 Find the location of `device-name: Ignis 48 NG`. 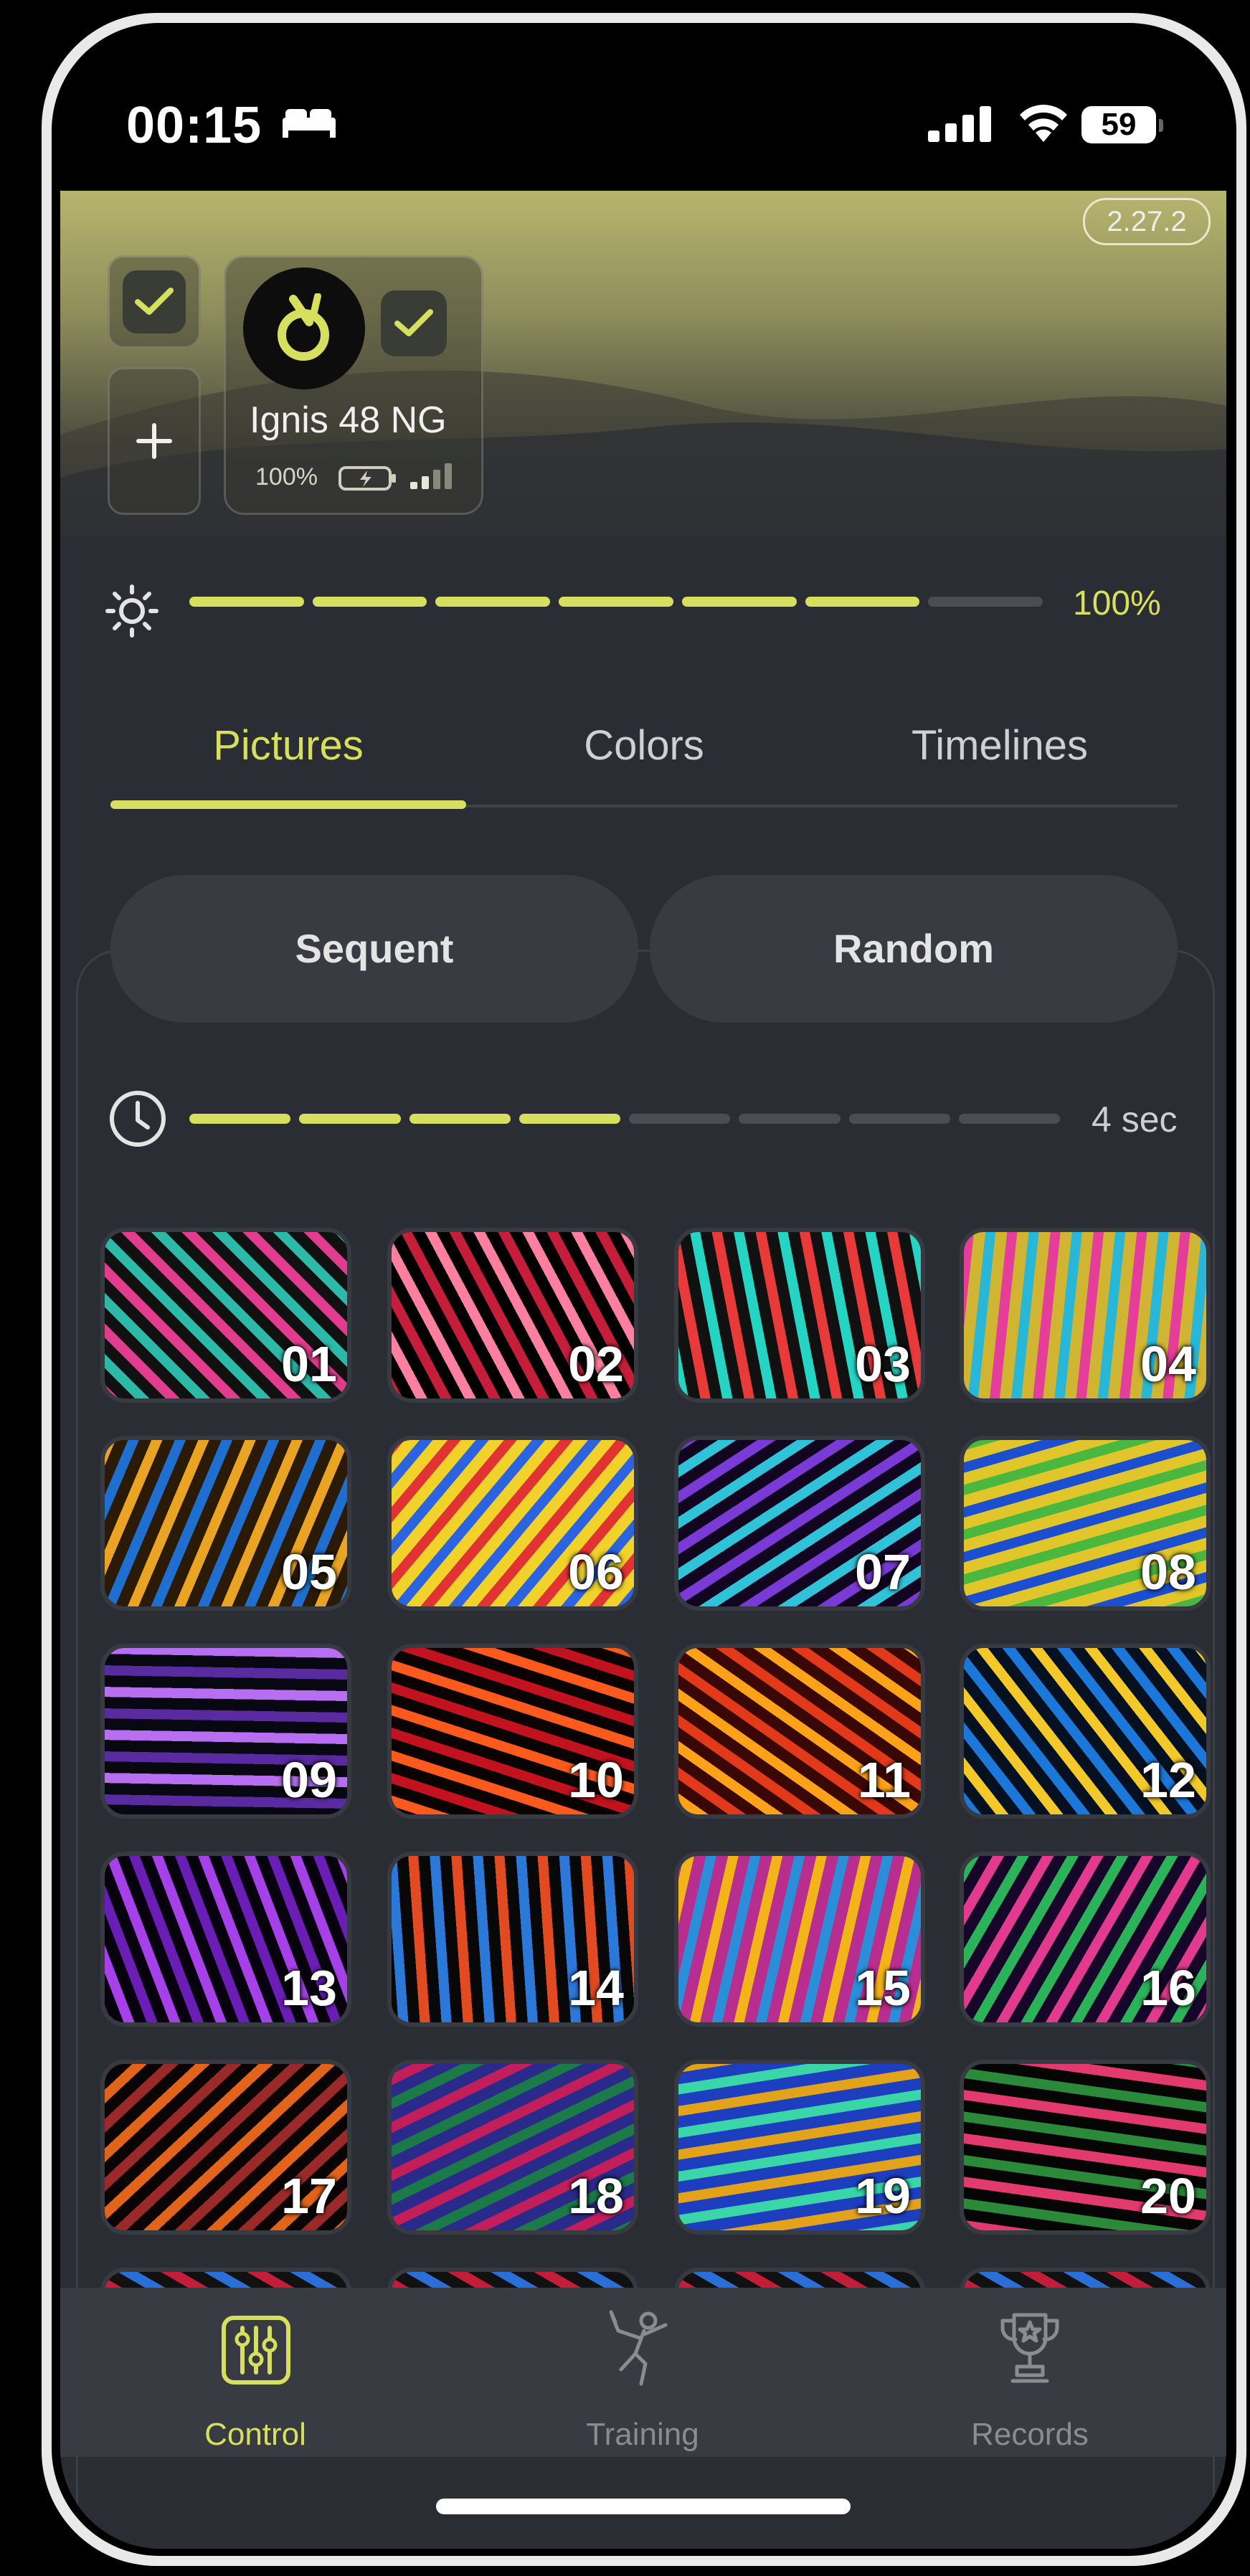

device-name: Ignis 48 NG is located at coordinates (348, 420).